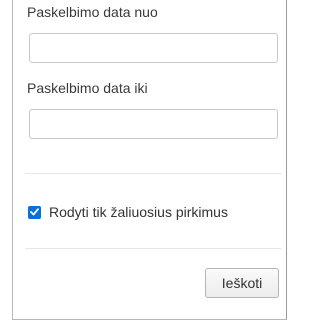  I want to click on green-only-label: Rodyti tik žaliuosius pirkimus, so click(138, 212).